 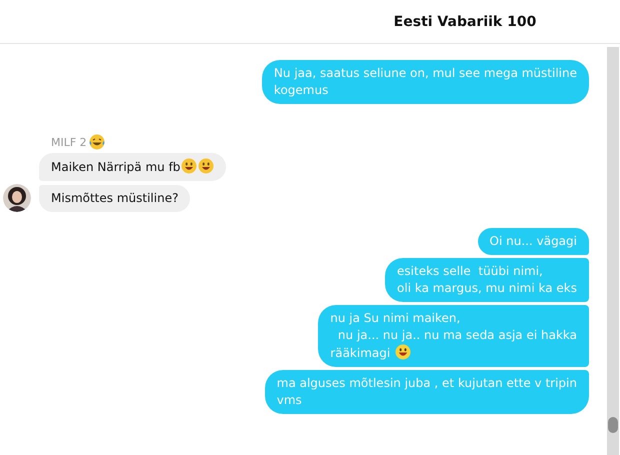 What do you see at coordinates (96, 142) in the screenshot?
I see `laughing-emoji-icon` at bounding box center [96, 142].